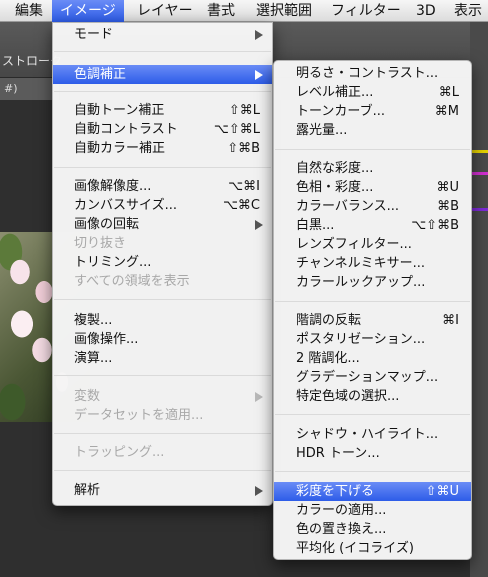 The width and height of the screenshot is (488, 577). I want to click on image-menu-analysis: 解析, so click(162, 490).